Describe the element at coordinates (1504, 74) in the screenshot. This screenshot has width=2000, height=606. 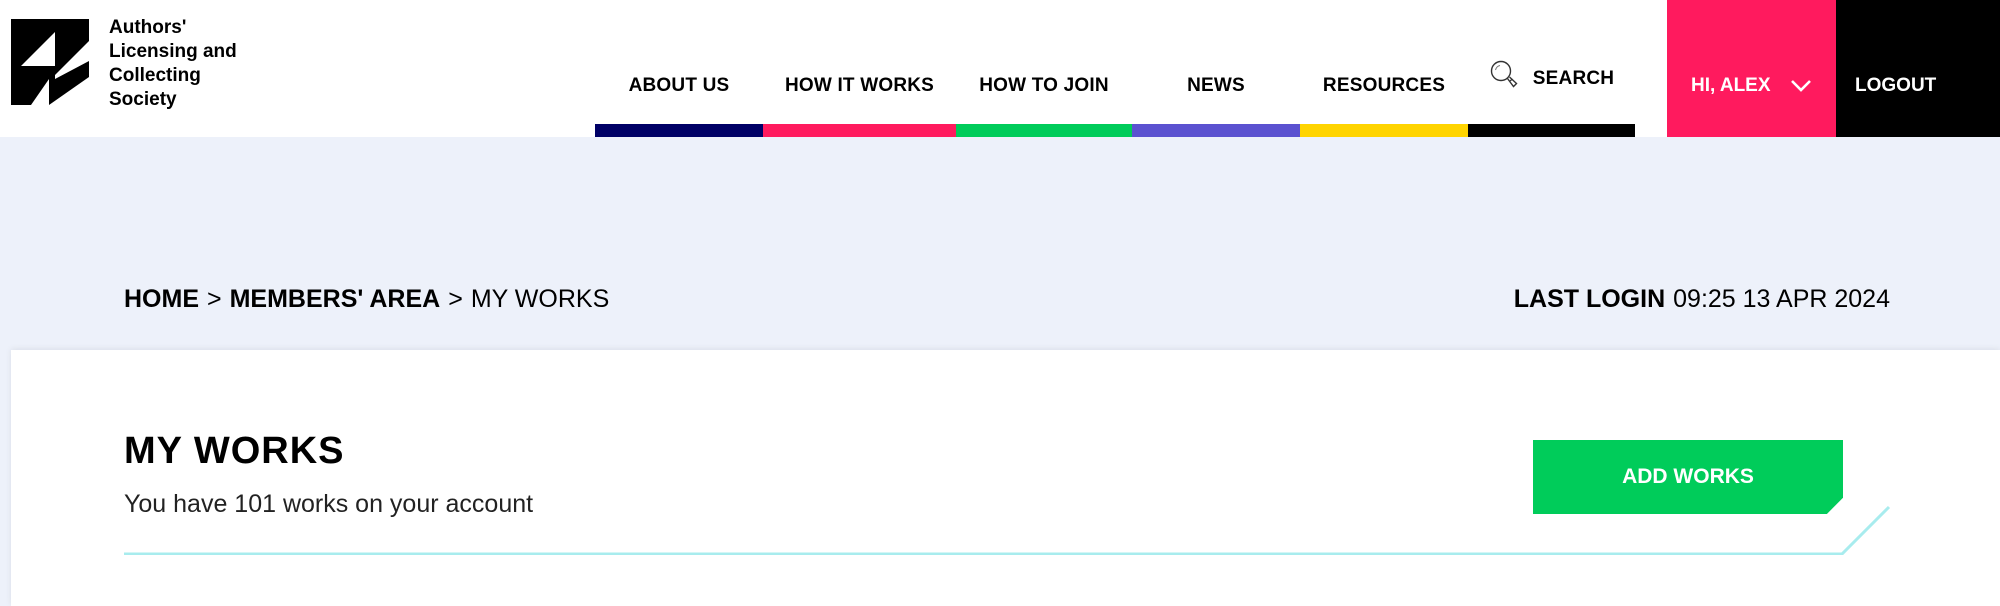
I see `search-icon` at that location.